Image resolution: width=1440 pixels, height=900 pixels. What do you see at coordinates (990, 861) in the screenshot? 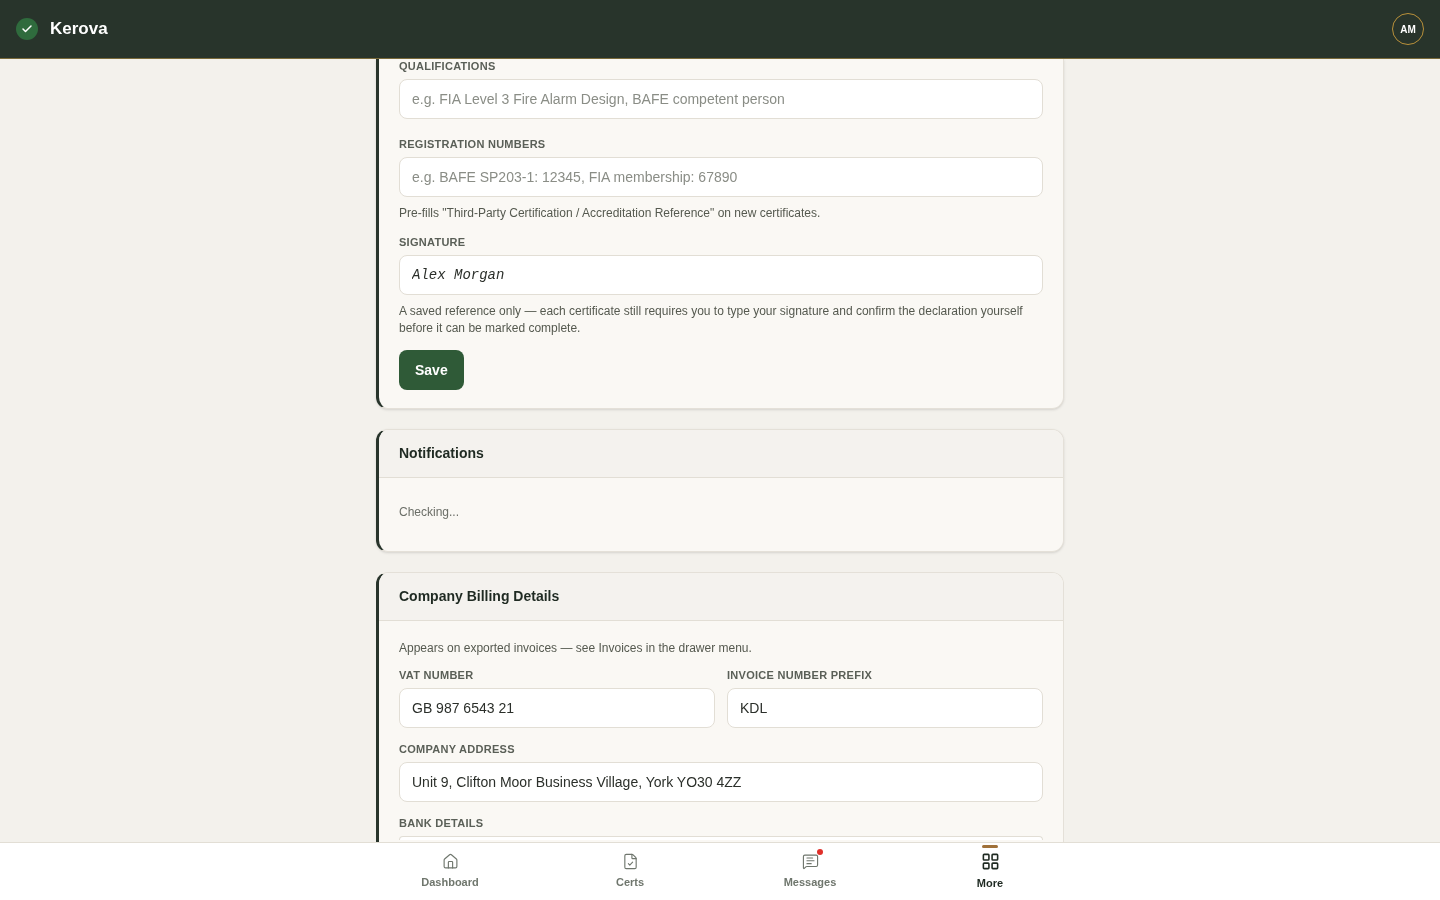
I see `grid-icon` at bounding box center [990, 861].